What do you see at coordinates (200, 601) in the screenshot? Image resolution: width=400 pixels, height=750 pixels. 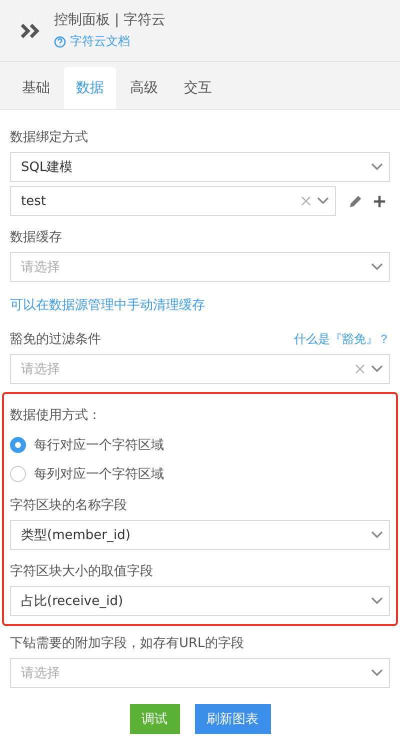 I see `select-field: 占比(receive_id)` at bounding box center [200, 601].